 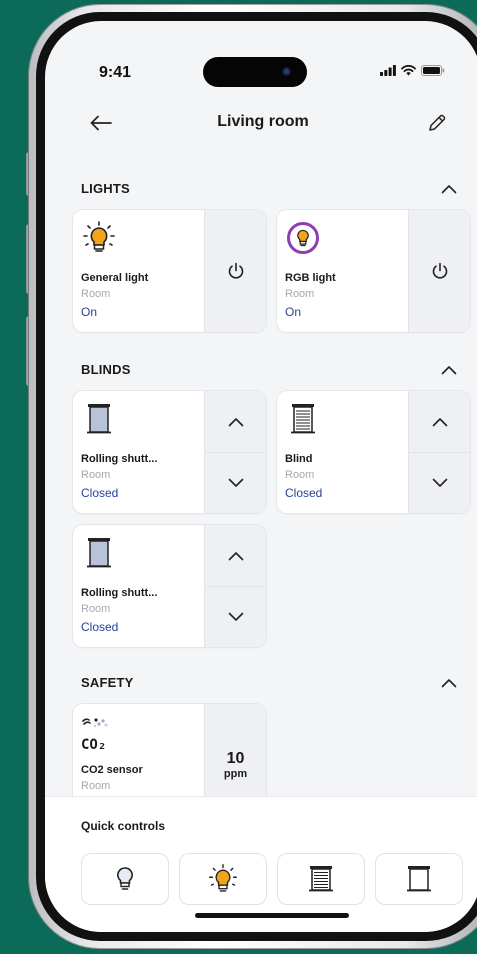 What do you see at coordinates (115, 72) in the screenshot?
I see `status-time: 9:41` at bounding box center [115, 72].